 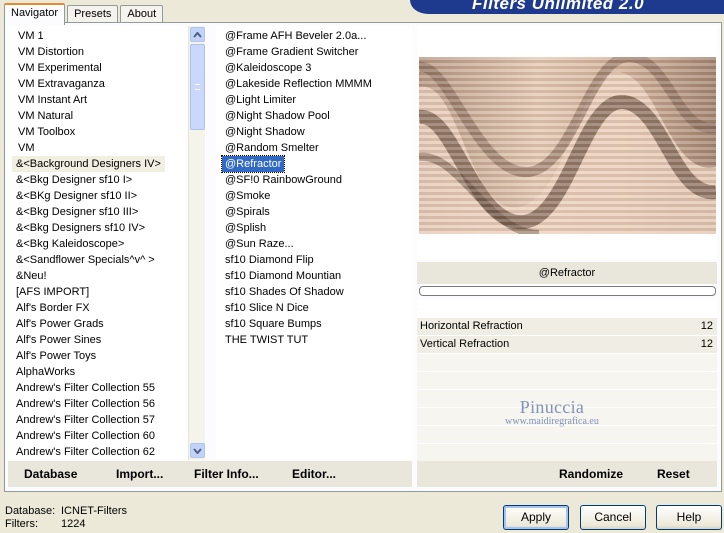 What do you see at coordinates (45, 116) in the screenshot?
I see `category-item: VM Natural` at bounding box center [45, 116].